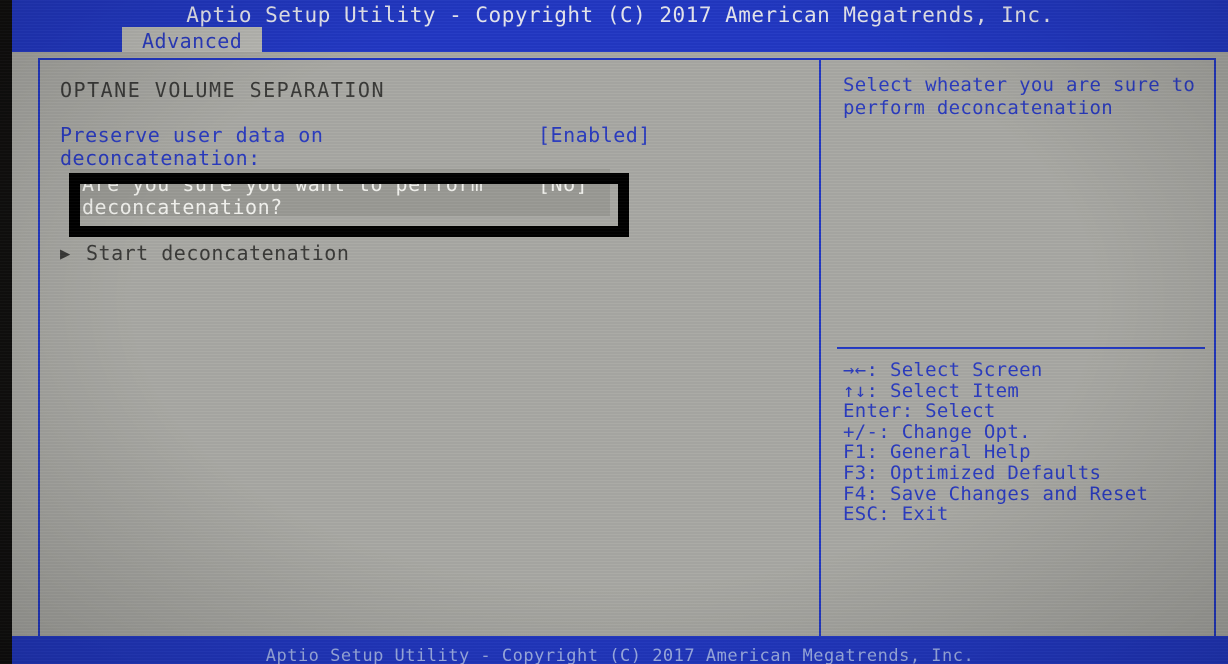 Image resolution: width=1228 pixels, height=664 pixels. I want to click on key-legend-item: F3: Optimized Defaults, so click(972, 472).